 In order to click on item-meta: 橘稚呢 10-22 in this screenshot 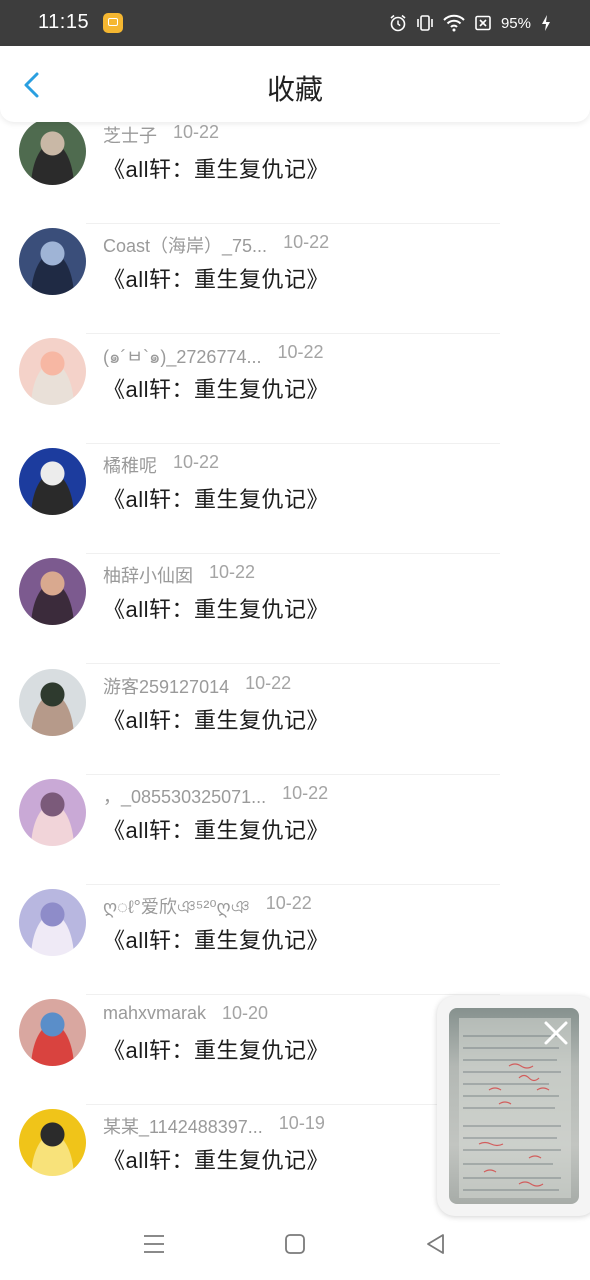, I will do `click(161, 465)`.